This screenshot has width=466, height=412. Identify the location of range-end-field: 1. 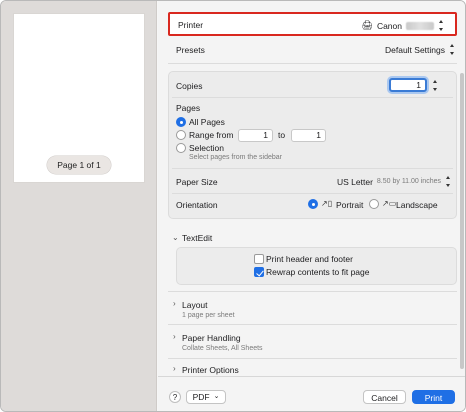
(308, 135).